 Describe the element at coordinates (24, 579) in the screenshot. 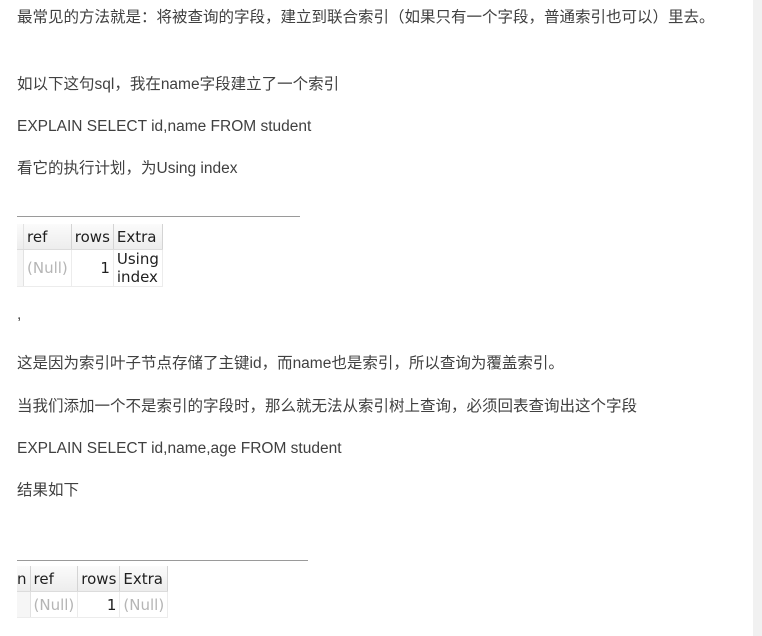

I see `column-header-partial: n` at that location.